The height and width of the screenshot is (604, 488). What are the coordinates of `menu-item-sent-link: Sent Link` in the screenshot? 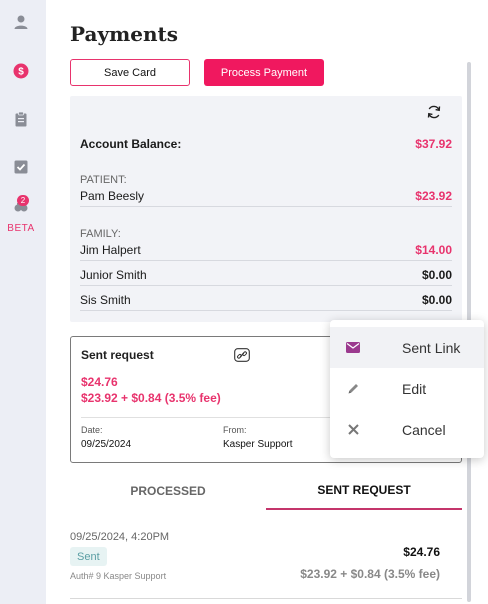 It's located at (407, 347).